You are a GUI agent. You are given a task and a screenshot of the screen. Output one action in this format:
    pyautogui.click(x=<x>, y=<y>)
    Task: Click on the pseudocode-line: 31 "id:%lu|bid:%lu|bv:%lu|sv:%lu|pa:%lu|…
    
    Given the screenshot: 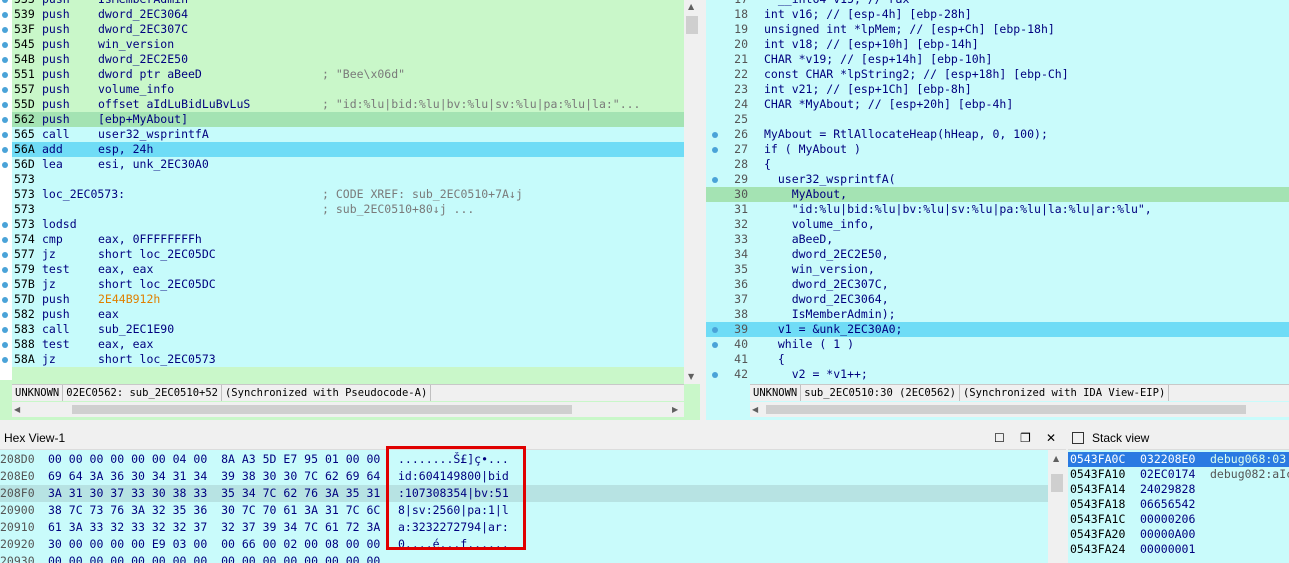 What is the action you would take?
    pyautogui.click(x=997, y=209)
    